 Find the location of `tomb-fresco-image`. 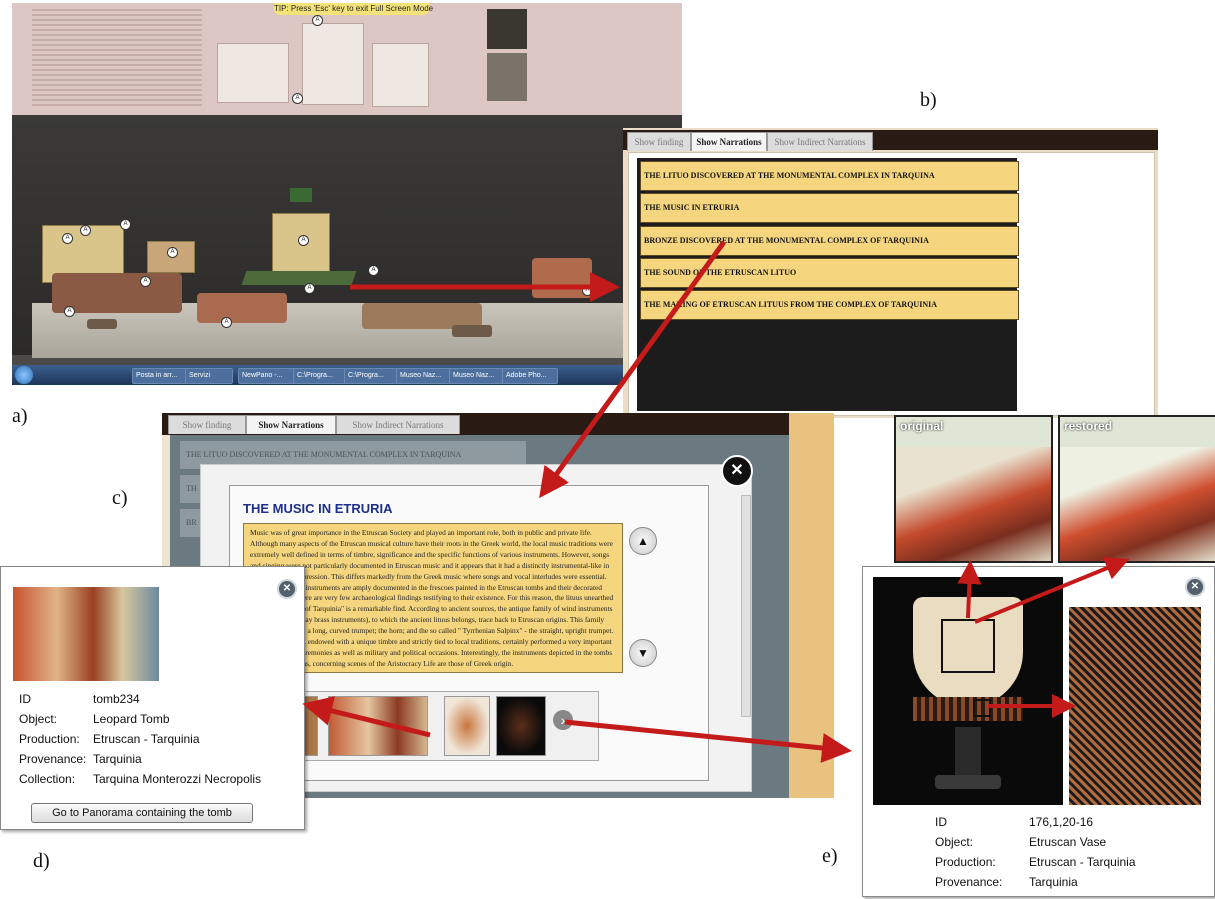

tomb-fresco-image is located at coordinates (86, 634).